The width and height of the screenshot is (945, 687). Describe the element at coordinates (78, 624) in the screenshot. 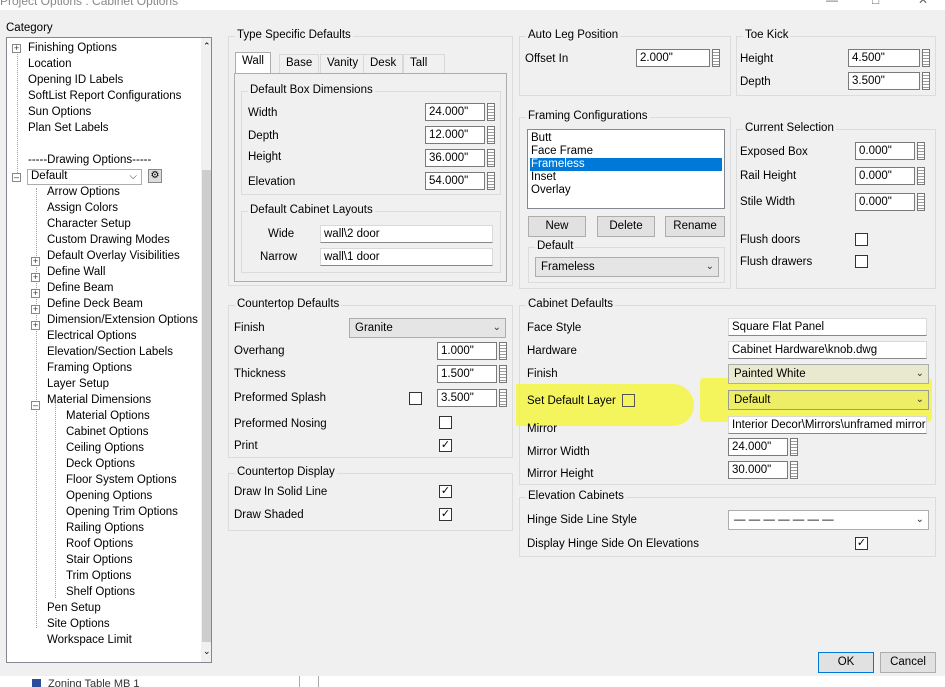

I see `tree-item: Site Options` at that location.